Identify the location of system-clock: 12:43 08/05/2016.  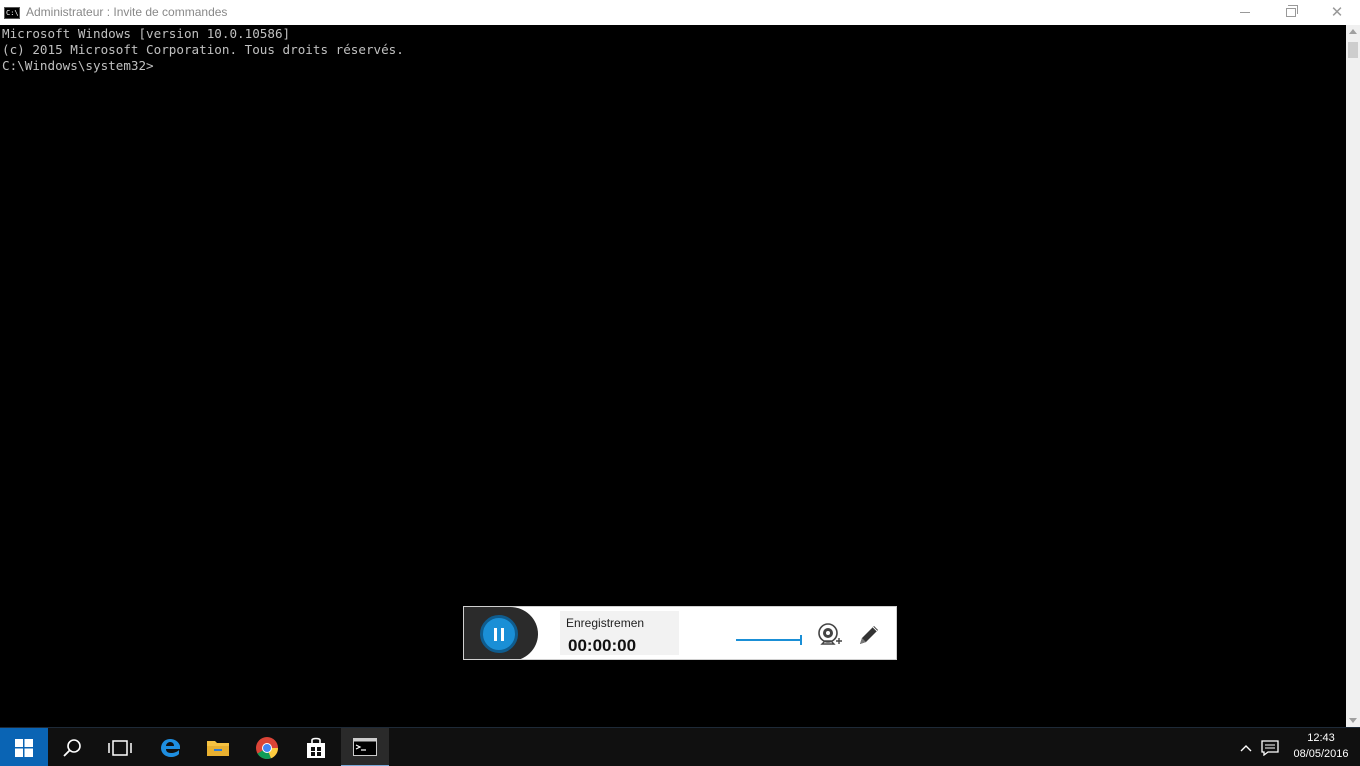
(1321, 748).